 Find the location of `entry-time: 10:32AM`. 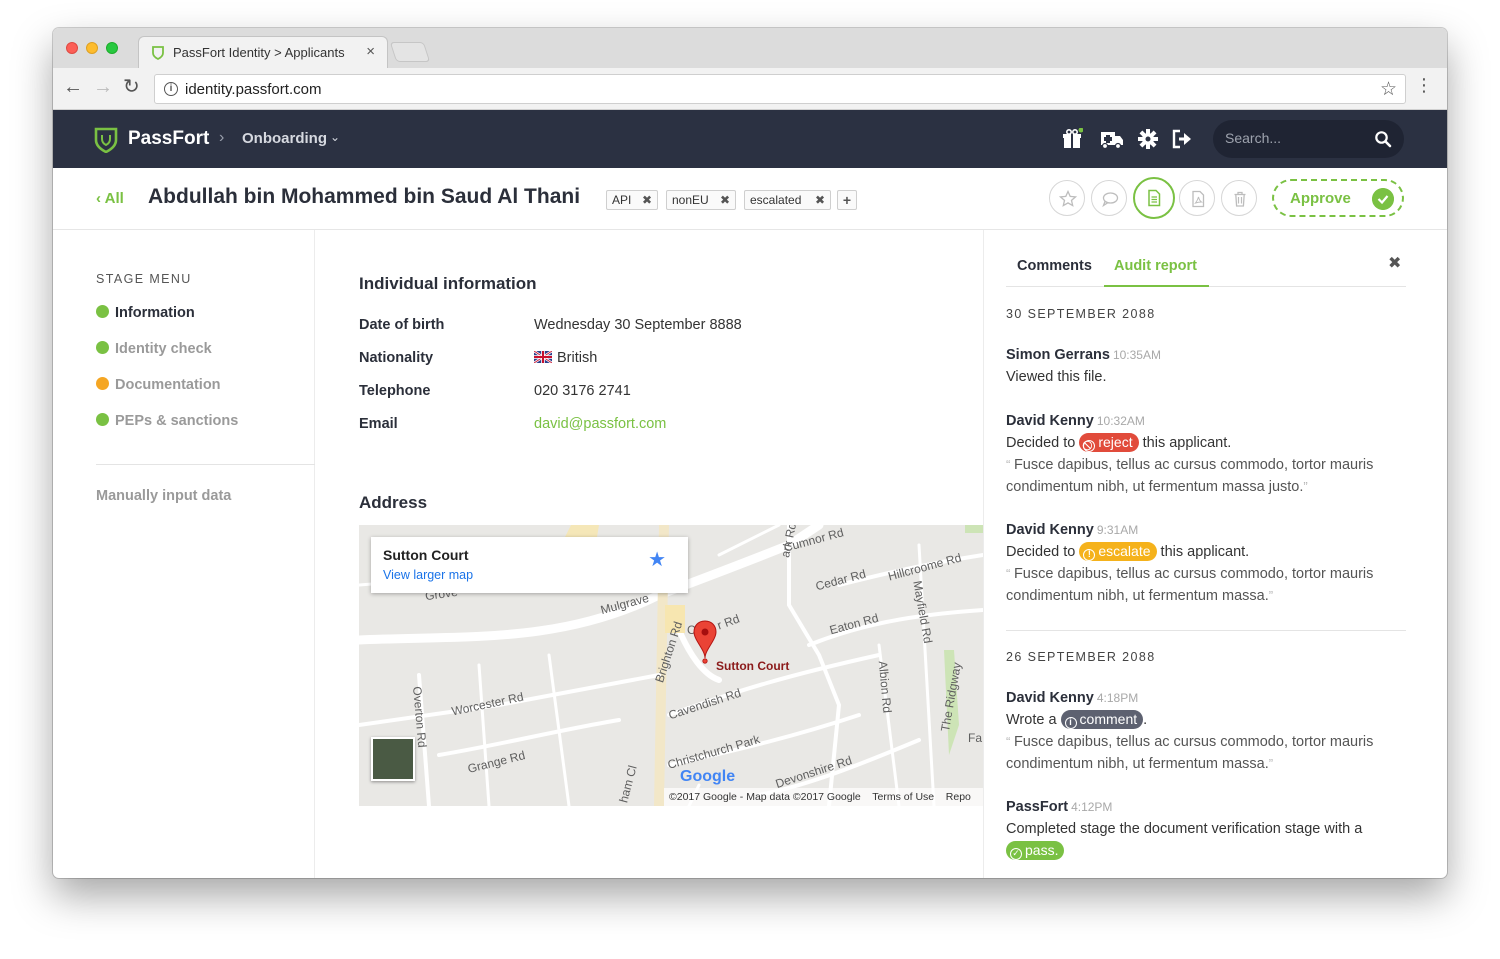

entry-time: 10:32AM is located at coordinates (1120, 421).